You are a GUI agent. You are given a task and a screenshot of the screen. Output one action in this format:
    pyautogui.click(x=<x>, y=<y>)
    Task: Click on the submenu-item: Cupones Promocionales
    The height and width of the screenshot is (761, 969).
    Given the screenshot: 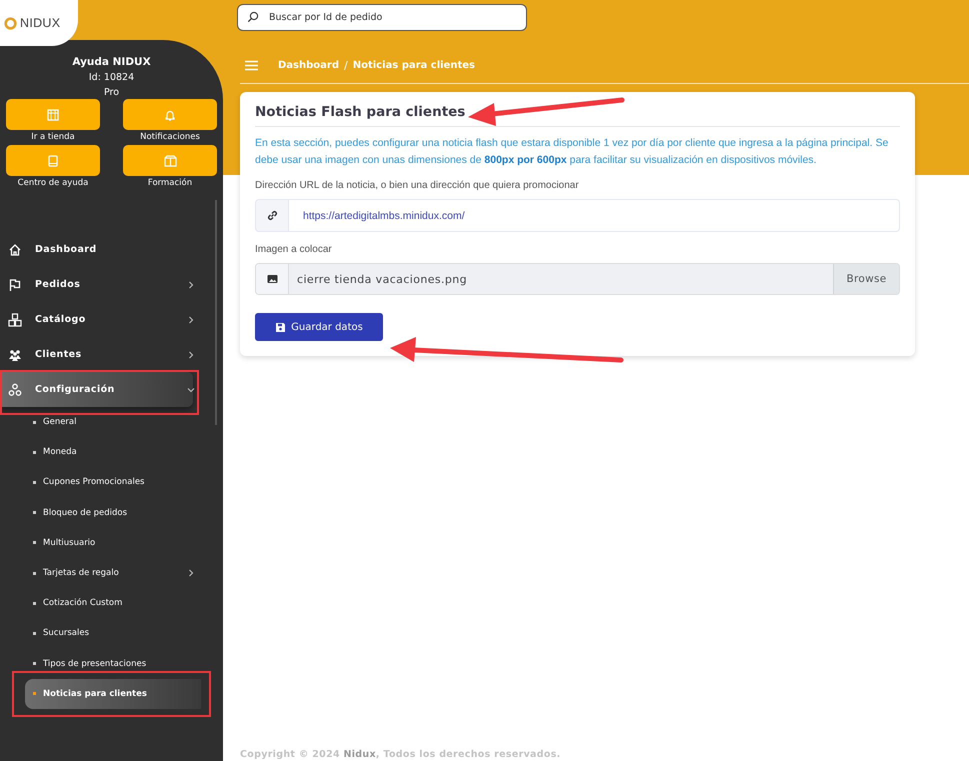 What is the action you would take?
    pyautogui.click(x=96, y=482)
    